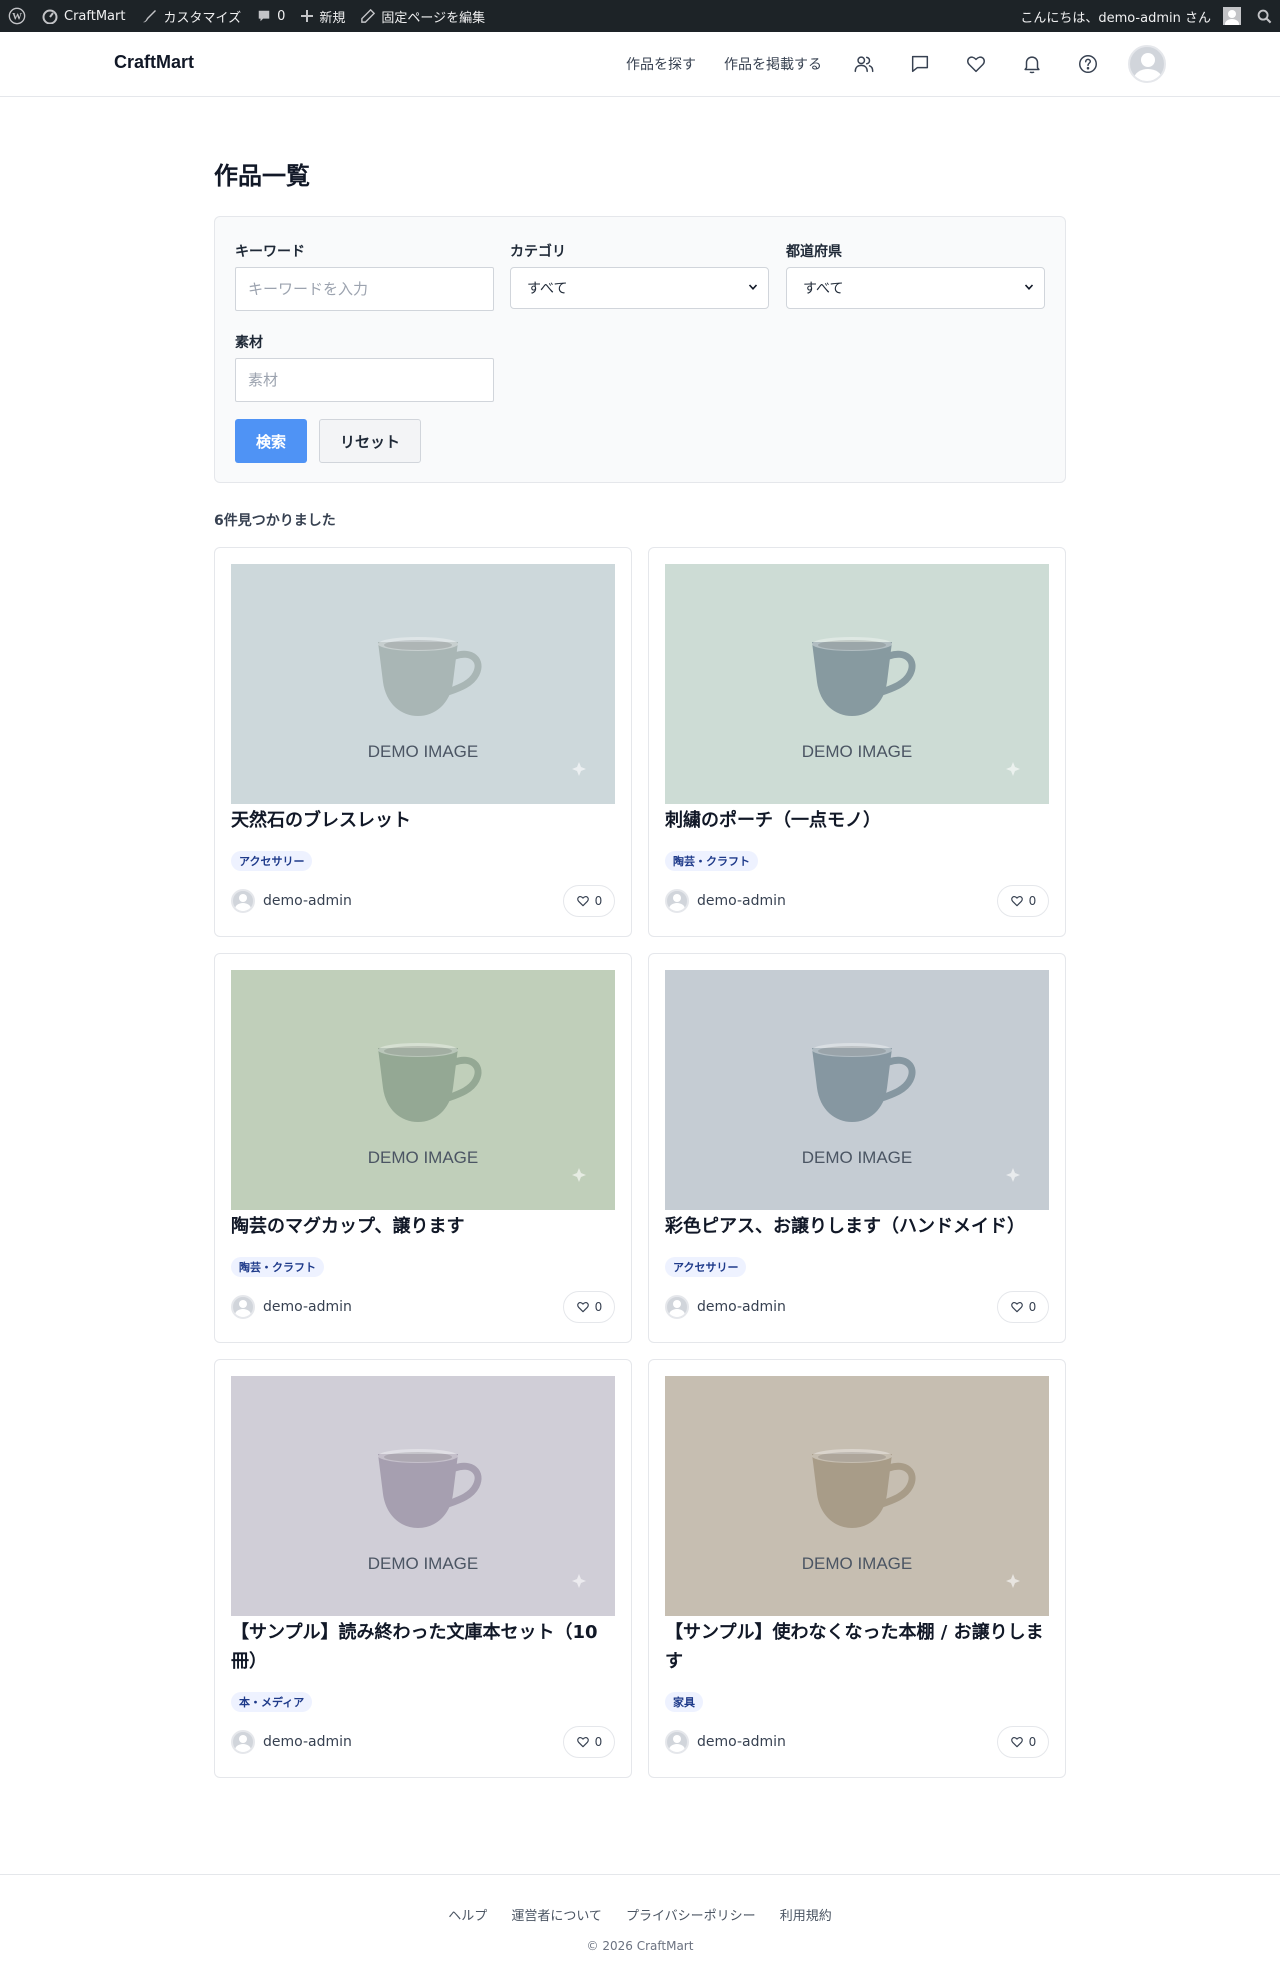  I want to click on admin-greeting: こんにちは、demo-admin さん, so click(1115, 18).